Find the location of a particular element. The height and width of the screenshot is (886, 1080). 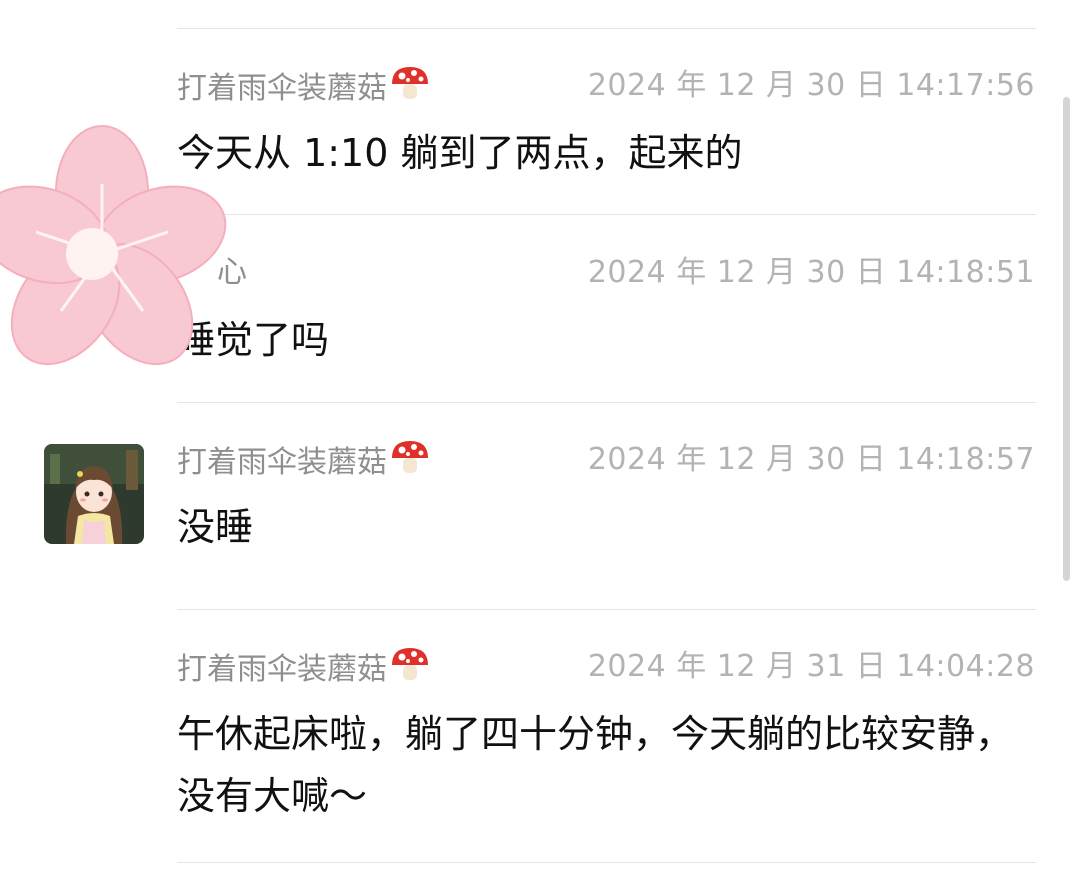

message-text: 午休起床啦，躺了四十分钟，今天躺的比较安静，没有大喊～ is located at coordinates (595, 765).